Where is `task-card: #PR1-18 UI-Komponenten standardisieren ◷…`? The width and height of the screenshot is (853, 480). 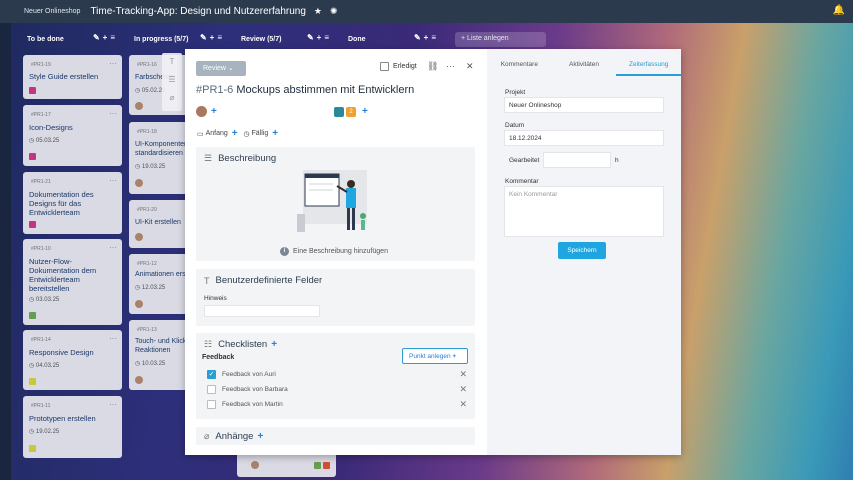 task-card: #PR1-18 UI-Komponenten standardisieren ◷… is located at coordinates (159, 158).